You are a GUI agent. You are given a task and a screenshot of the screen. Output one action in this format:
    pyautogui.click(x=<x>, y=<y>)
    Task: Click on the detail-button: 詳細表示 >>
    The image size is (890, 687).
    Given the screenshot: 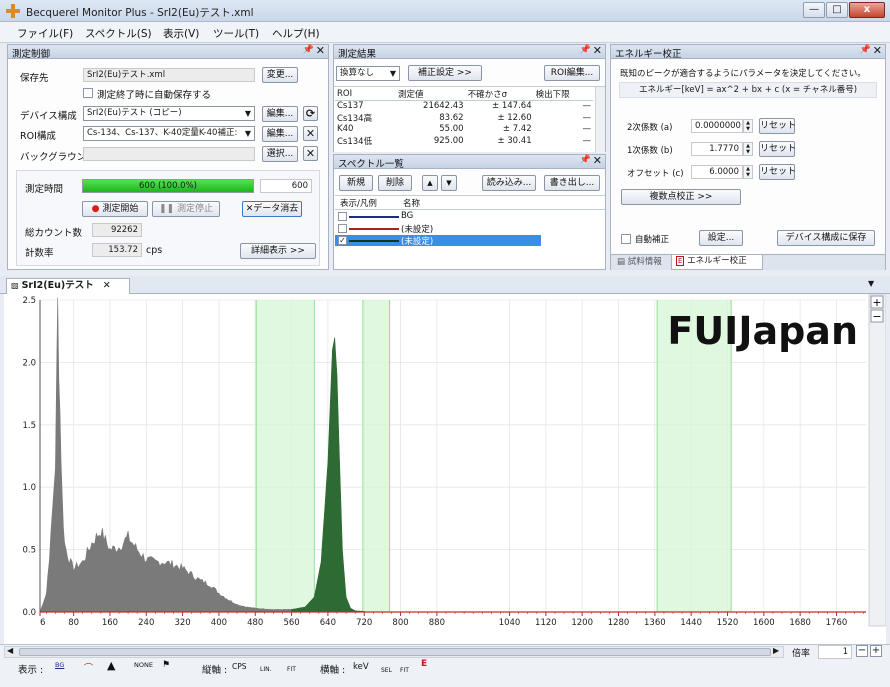 What is the action you would take?
    pyautogui.click(x=278, y=251)
    